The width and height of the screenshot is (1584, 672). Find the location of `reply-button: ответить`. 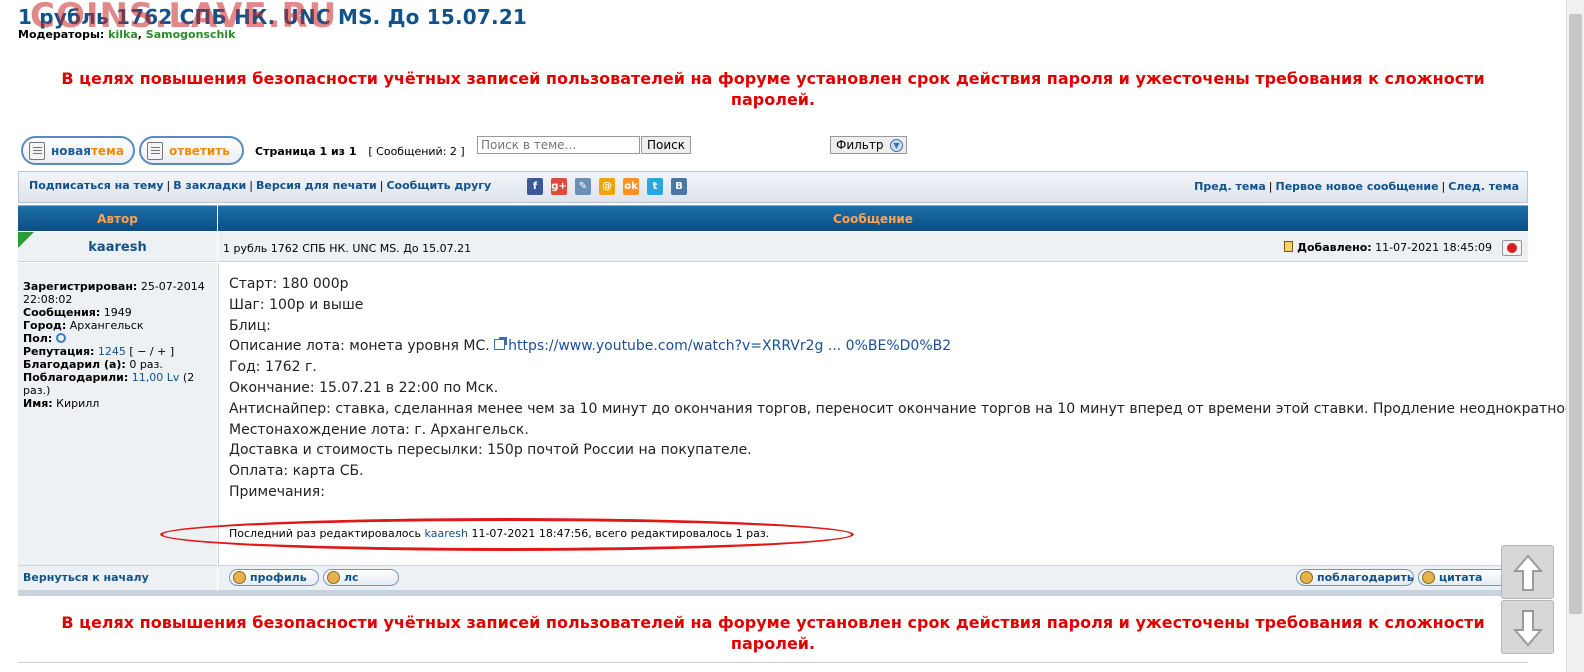

reply-button: ответить is located at coordinates (191, 150).